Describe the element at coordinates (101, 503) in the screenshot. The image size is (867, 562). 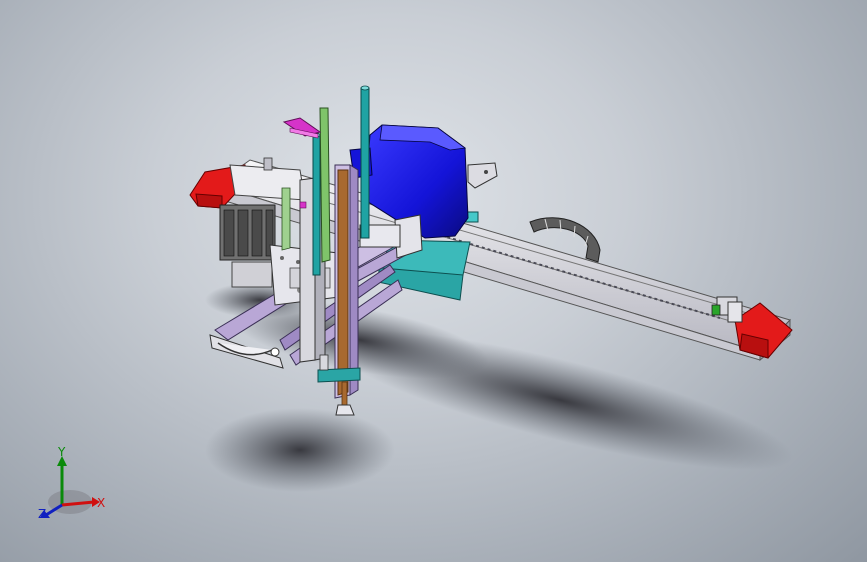
I see `x-axis-label: X` at that location.